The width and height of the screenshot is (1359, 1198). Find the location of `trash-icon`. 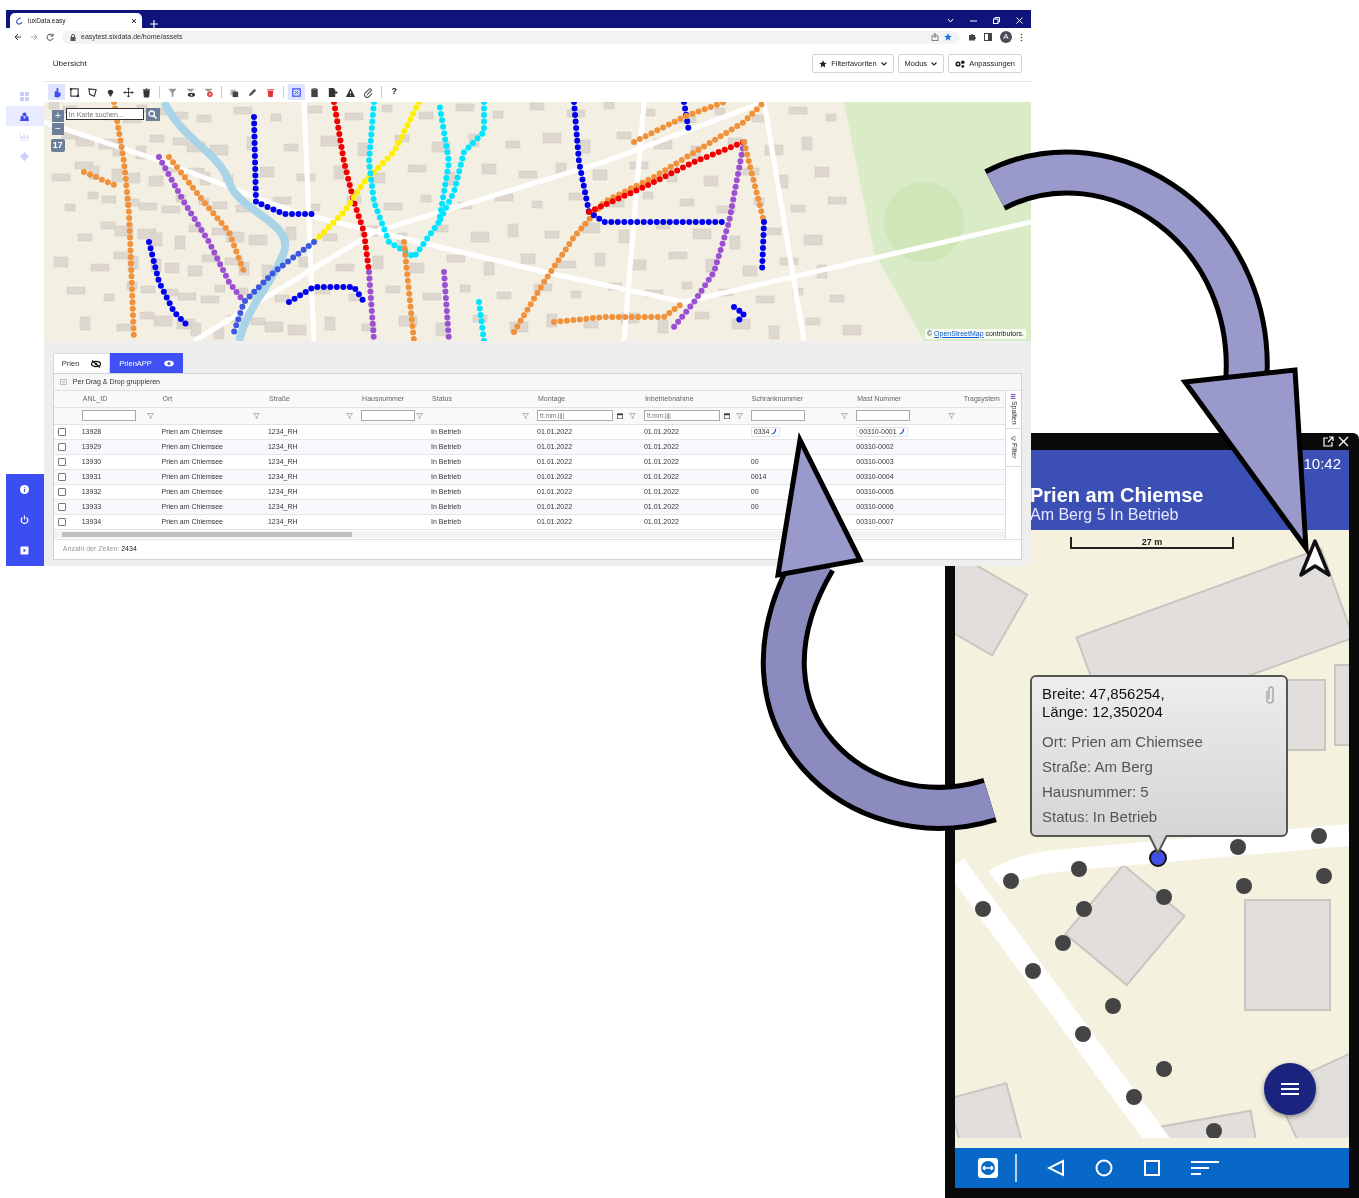

trash-icon is located at coordinates (146, 92).